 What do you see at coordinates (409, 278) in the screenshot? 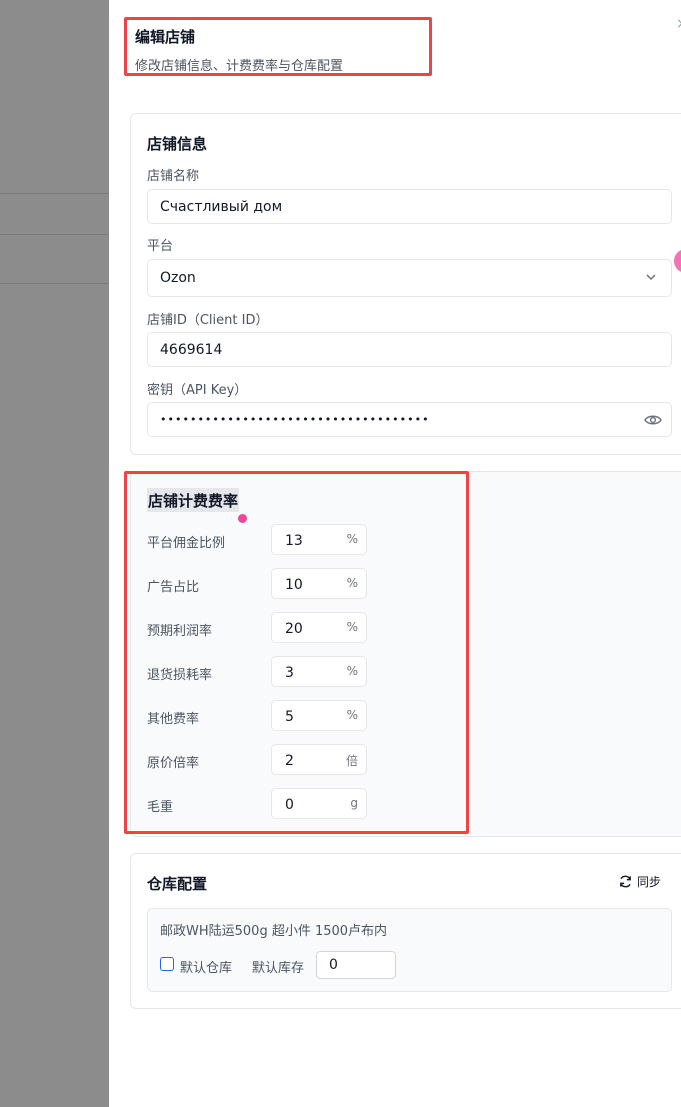
I see `platform-select: Ozon` at bounding box center [409, 278].